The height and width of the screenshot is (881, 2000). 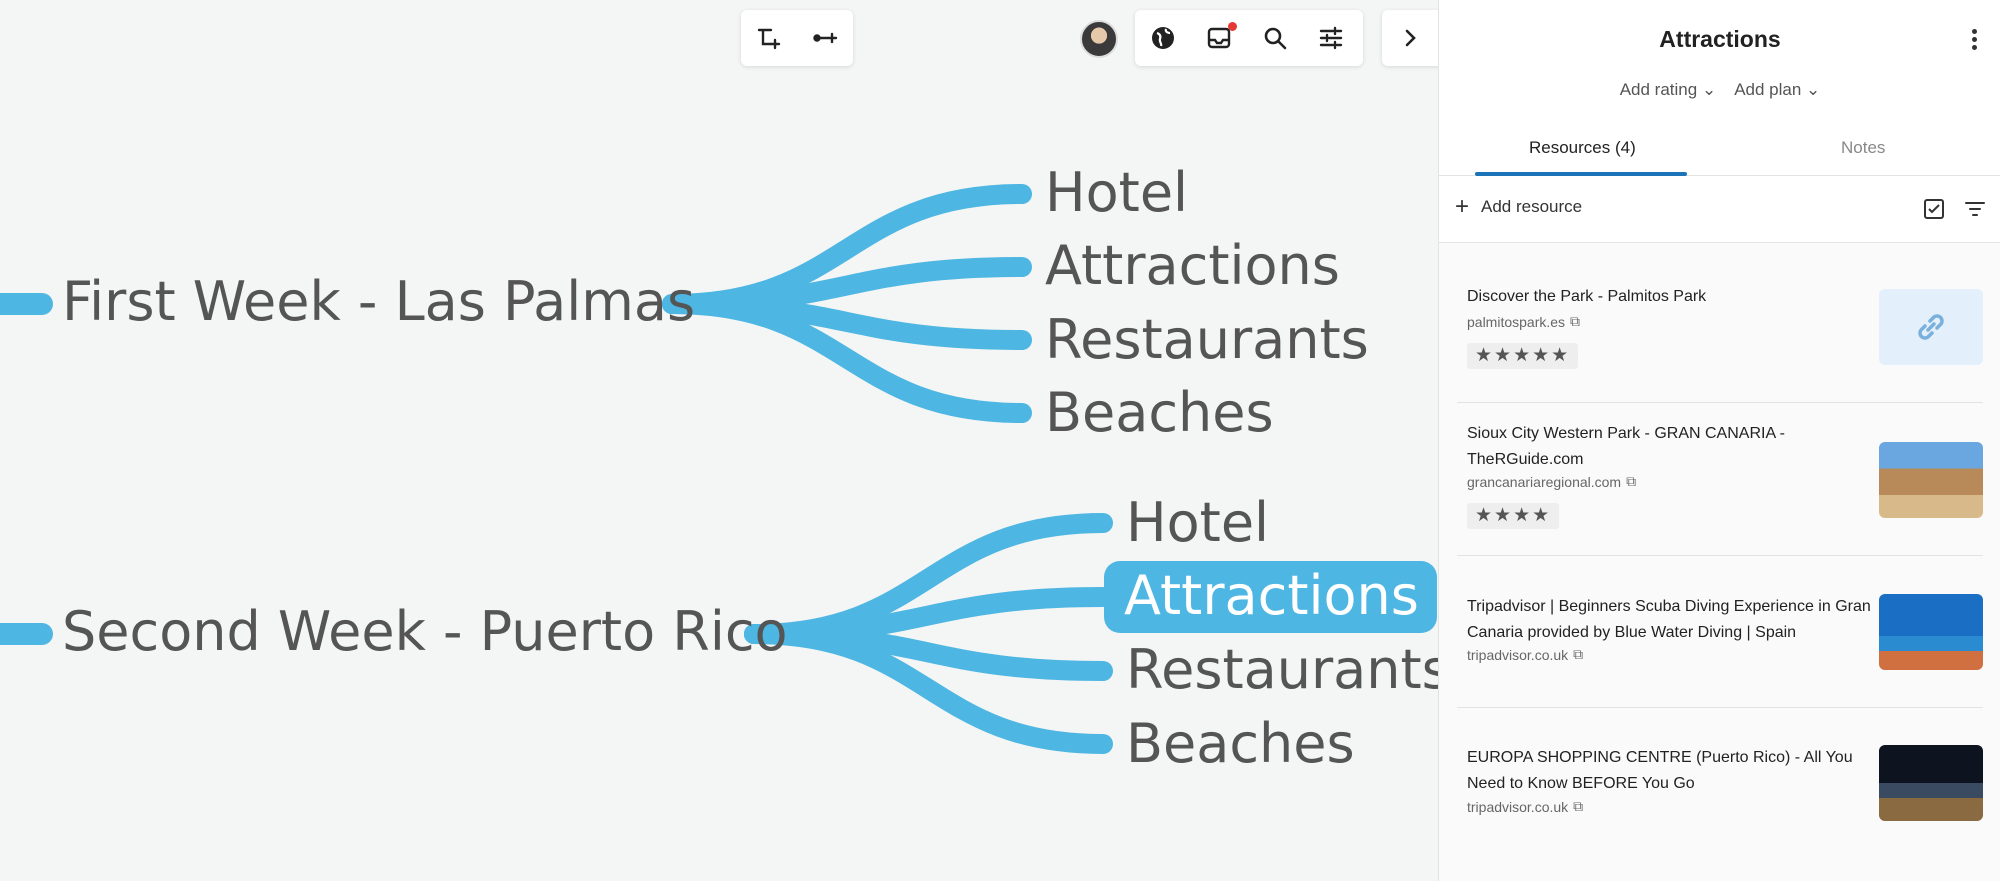 I want to click on subtopic-beaches-1: Beaches, so click(x=1159, y=413).